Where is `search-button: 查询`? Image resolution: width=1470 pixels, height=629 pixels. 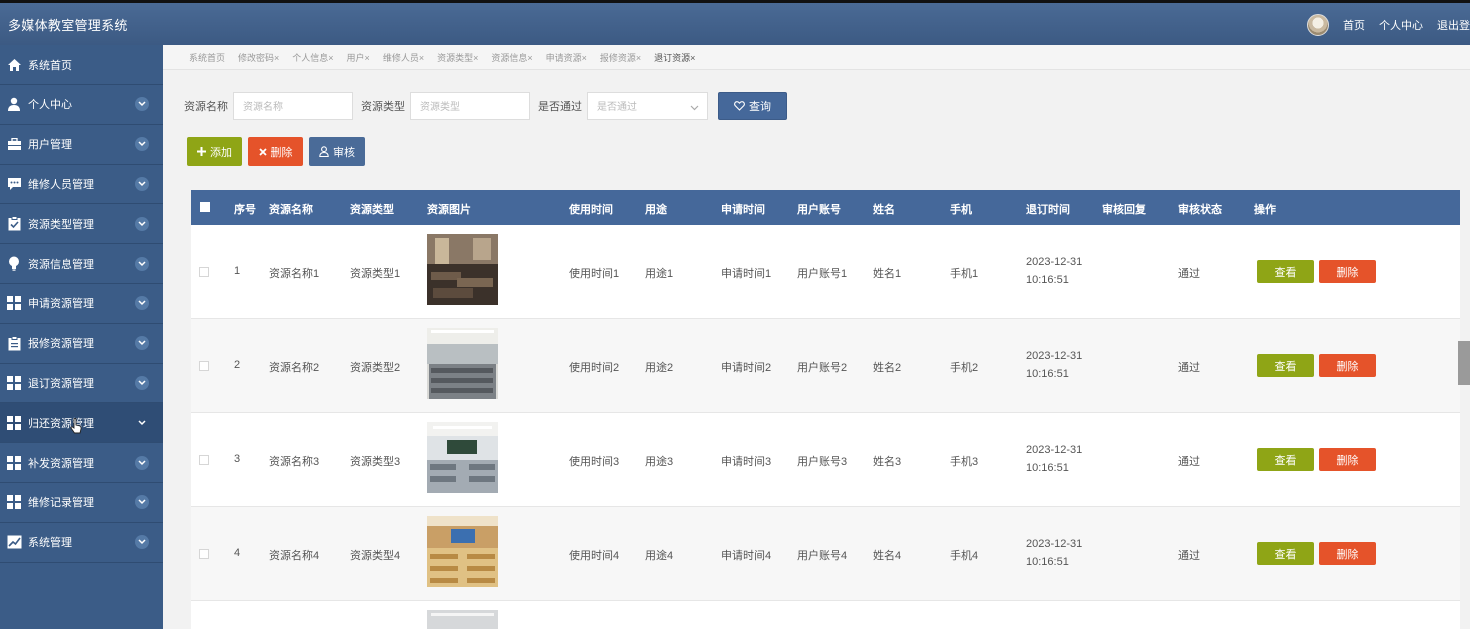
search-button: 查询 is located at coordinates (752, 105).